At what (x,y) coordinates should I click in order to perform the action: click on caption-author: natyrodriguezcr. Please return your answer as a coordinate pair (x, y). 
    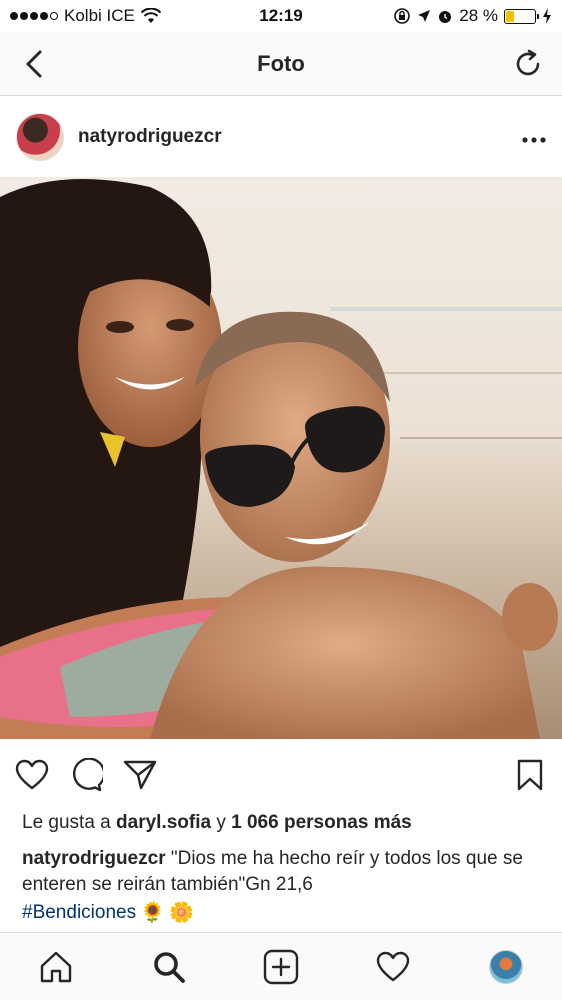
    Looking at the image, I should click on (94, 858).